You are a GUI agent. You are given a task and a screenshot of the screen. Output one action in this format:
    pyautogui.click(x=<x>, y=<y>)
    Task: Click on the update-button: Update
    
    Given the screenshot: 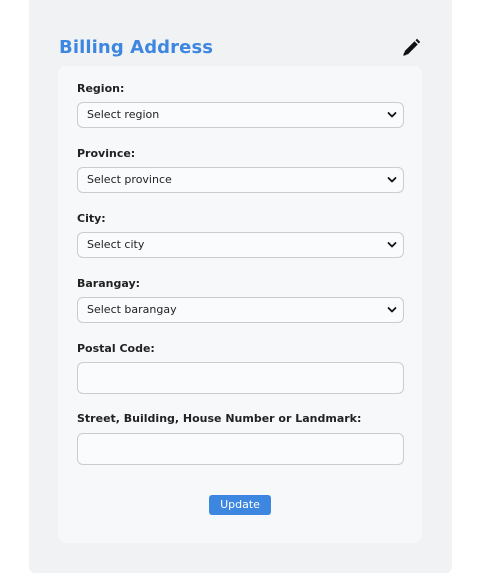 What is the action you would take?
    pyautogui.click(x=240, y=505)
    